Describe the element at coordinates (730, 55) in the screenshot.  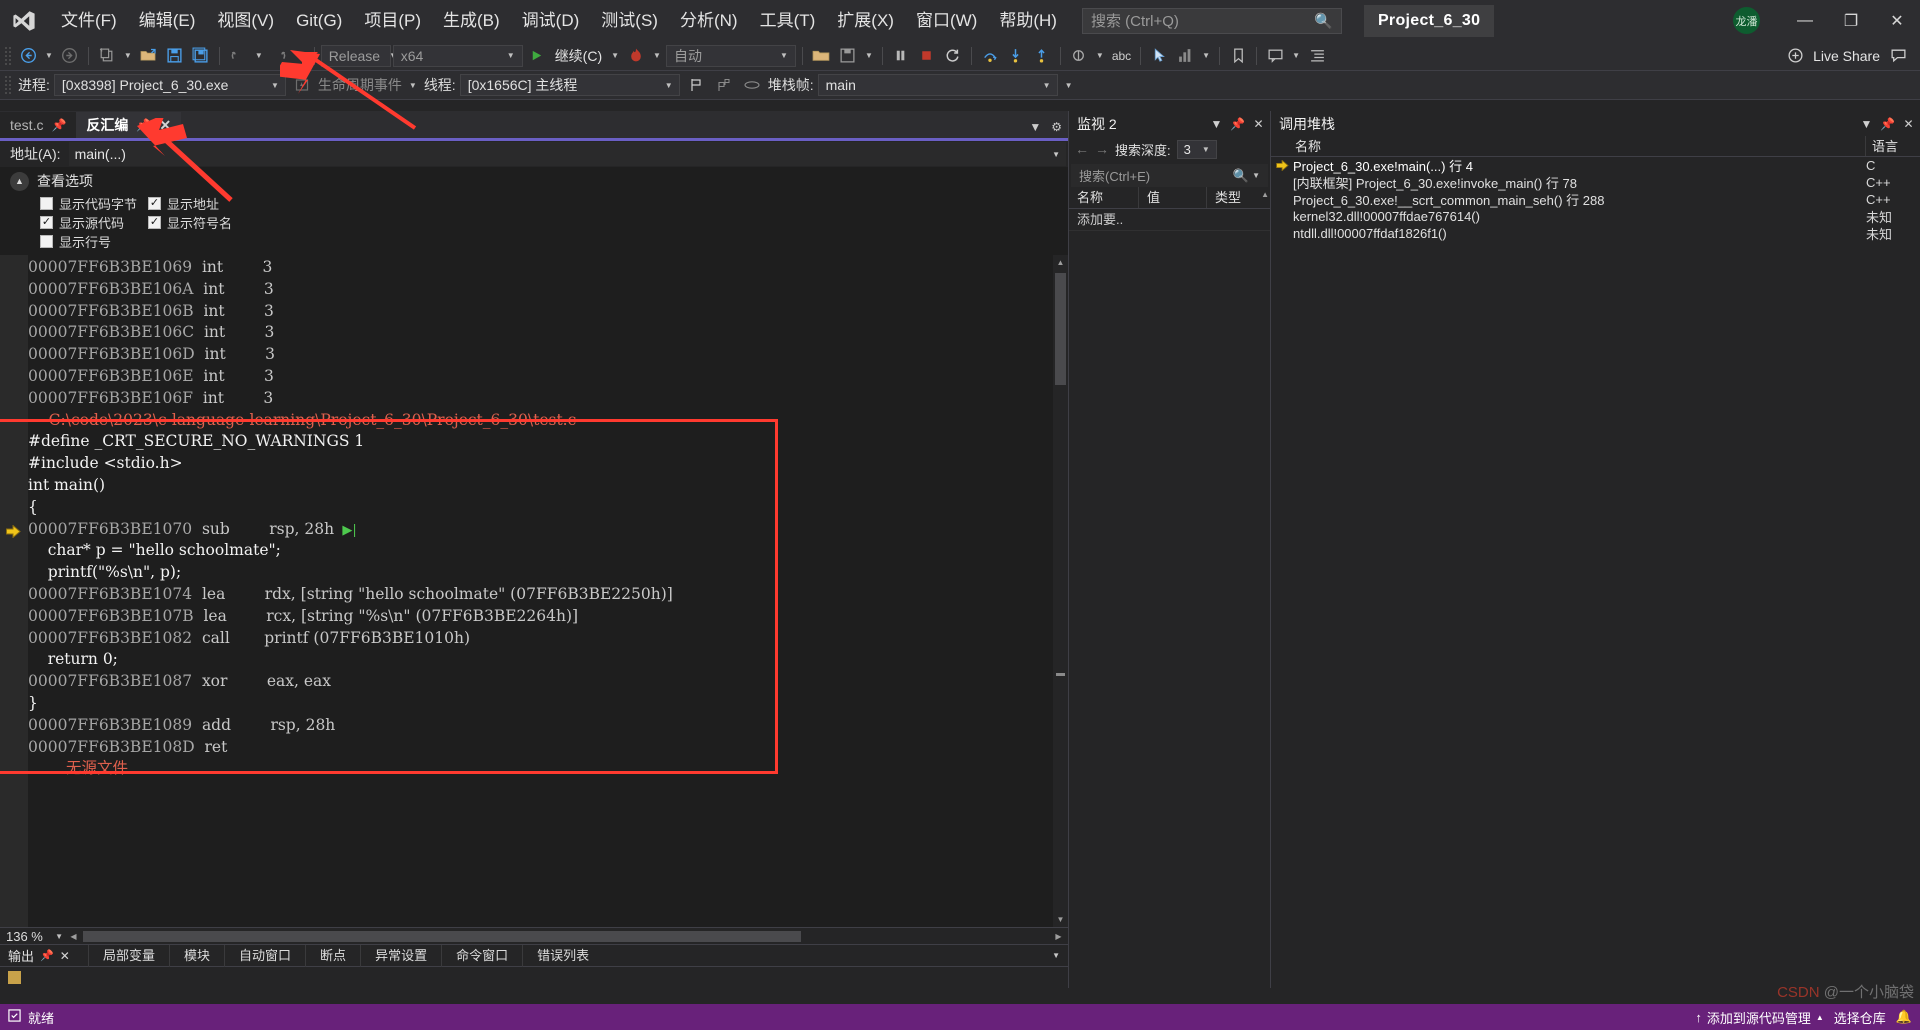
I see `auto-combo: 自动 ▼` at that location.